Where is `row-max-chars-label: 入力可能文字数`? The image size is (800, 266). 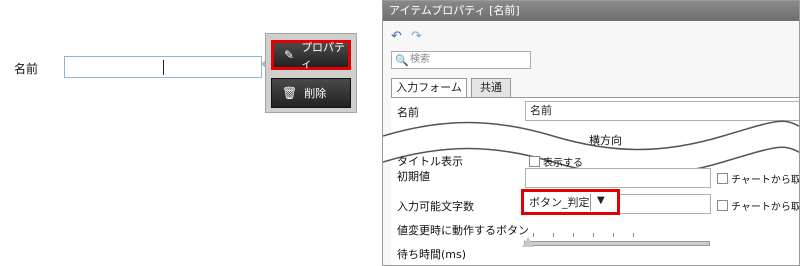 row-max-chars-label: 入力可能文字数 is located at coordinates (435, 206).